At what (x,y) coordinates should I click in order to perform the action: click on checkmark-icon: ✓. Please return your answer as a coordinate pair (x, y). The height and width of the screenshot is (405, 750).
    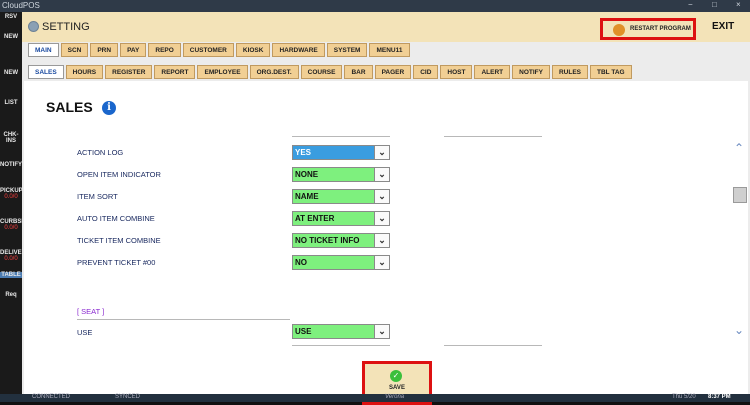
    Looking at the image, I should click on (396, 376).